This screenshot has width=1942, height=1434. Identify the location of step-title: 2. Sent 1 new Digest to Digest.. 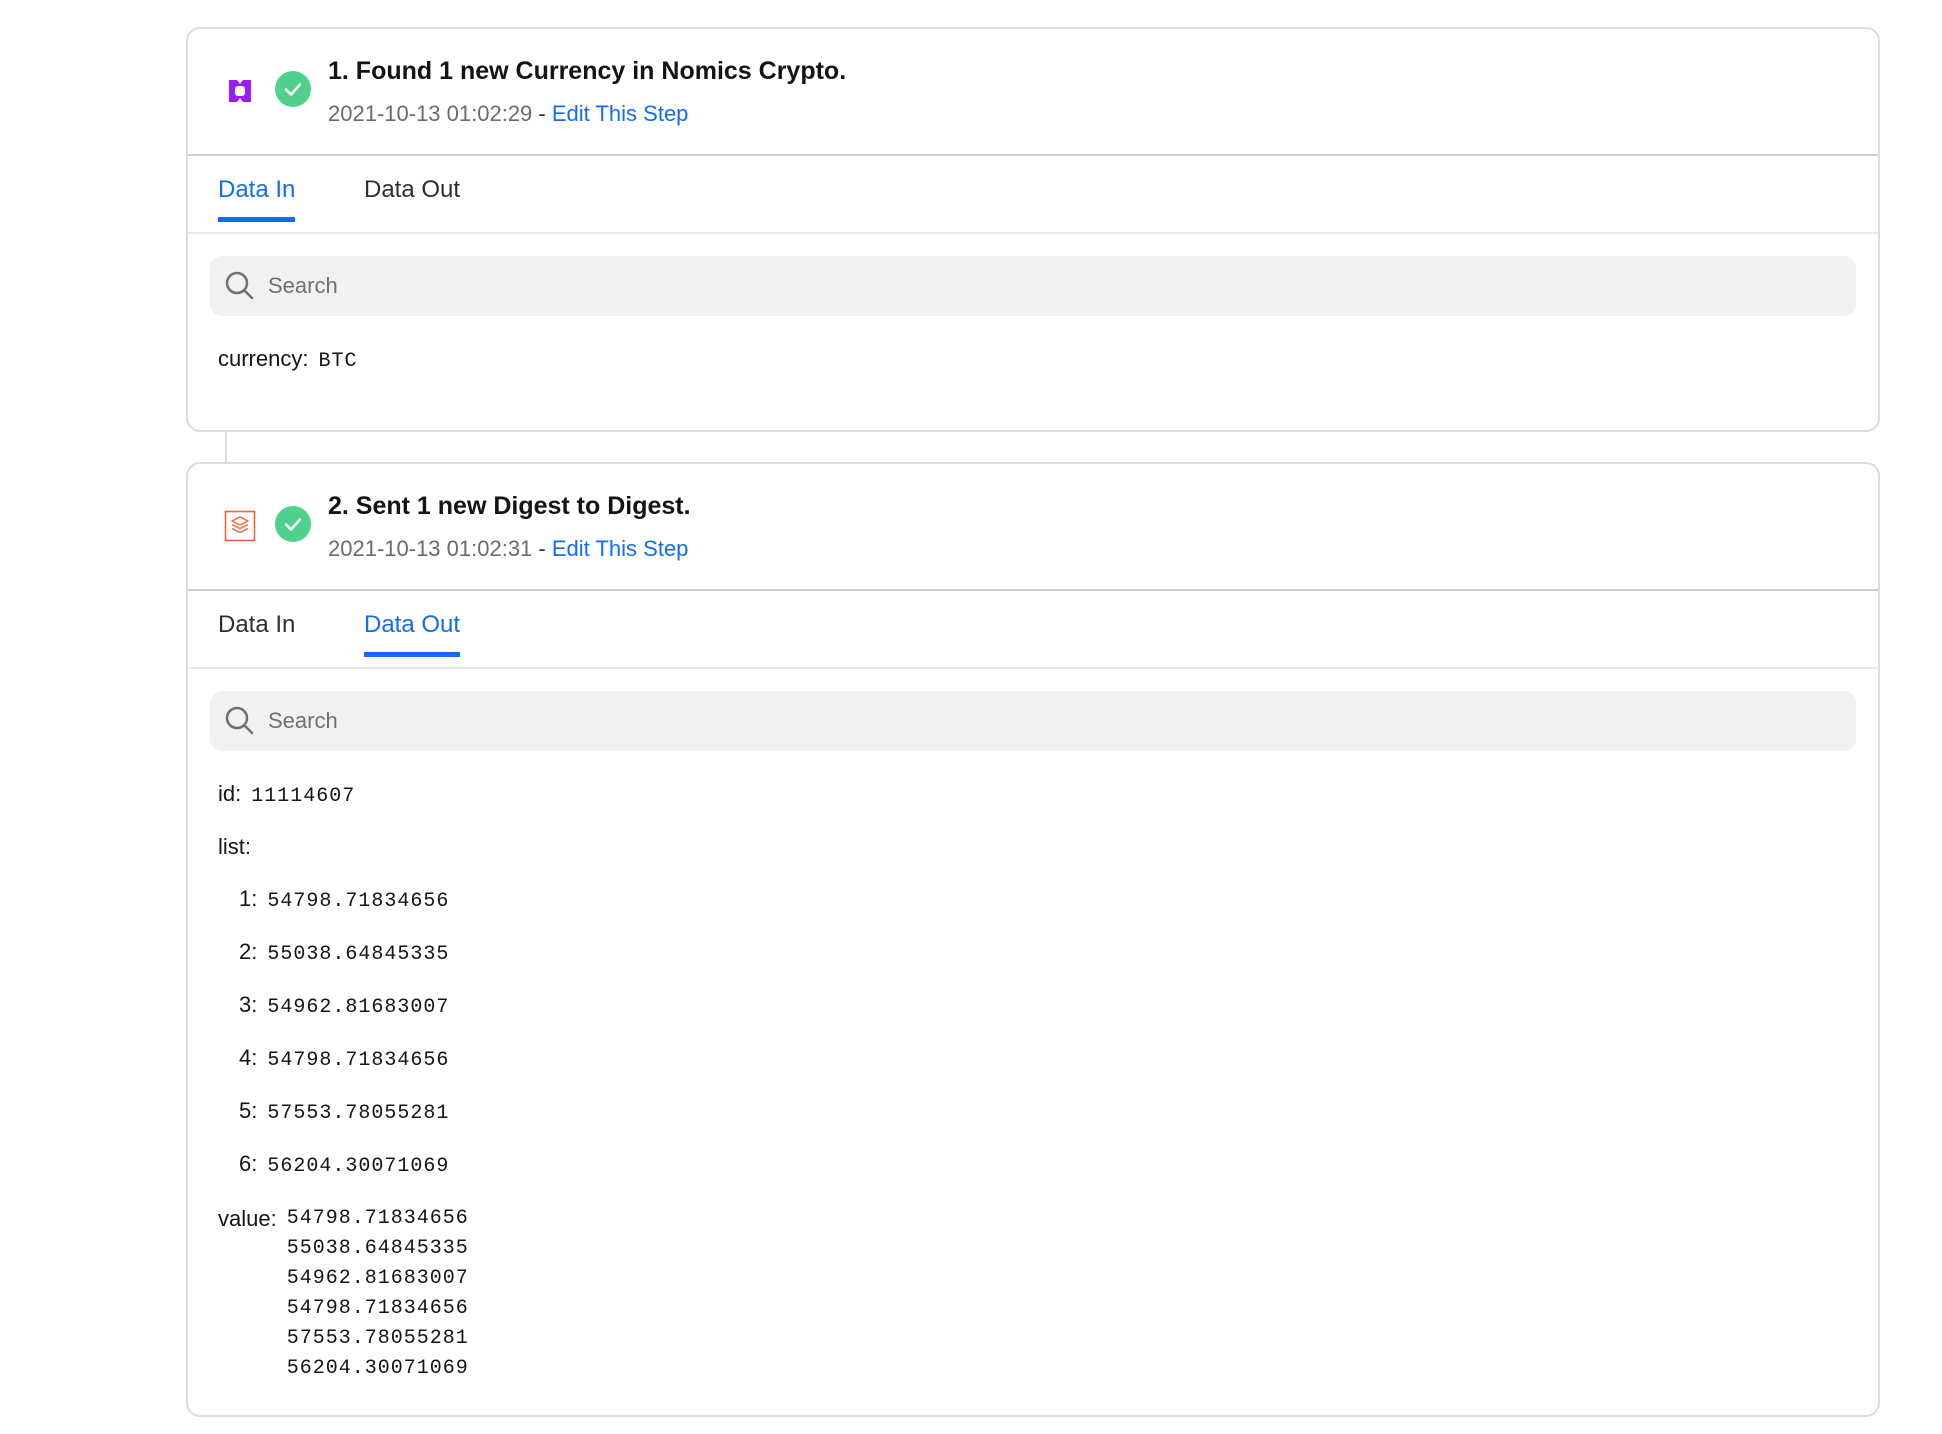
(509, 506).